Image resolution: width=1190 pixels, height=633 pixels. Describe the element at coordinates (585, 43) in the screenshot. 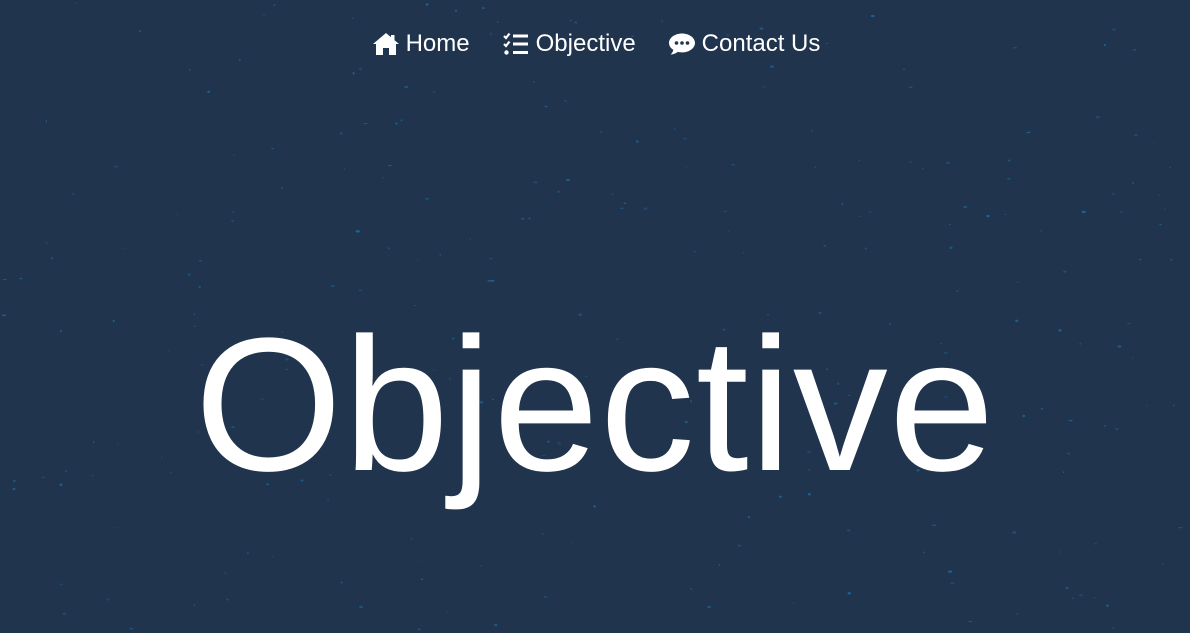

I see `nav-item-label: Objective` at that location.